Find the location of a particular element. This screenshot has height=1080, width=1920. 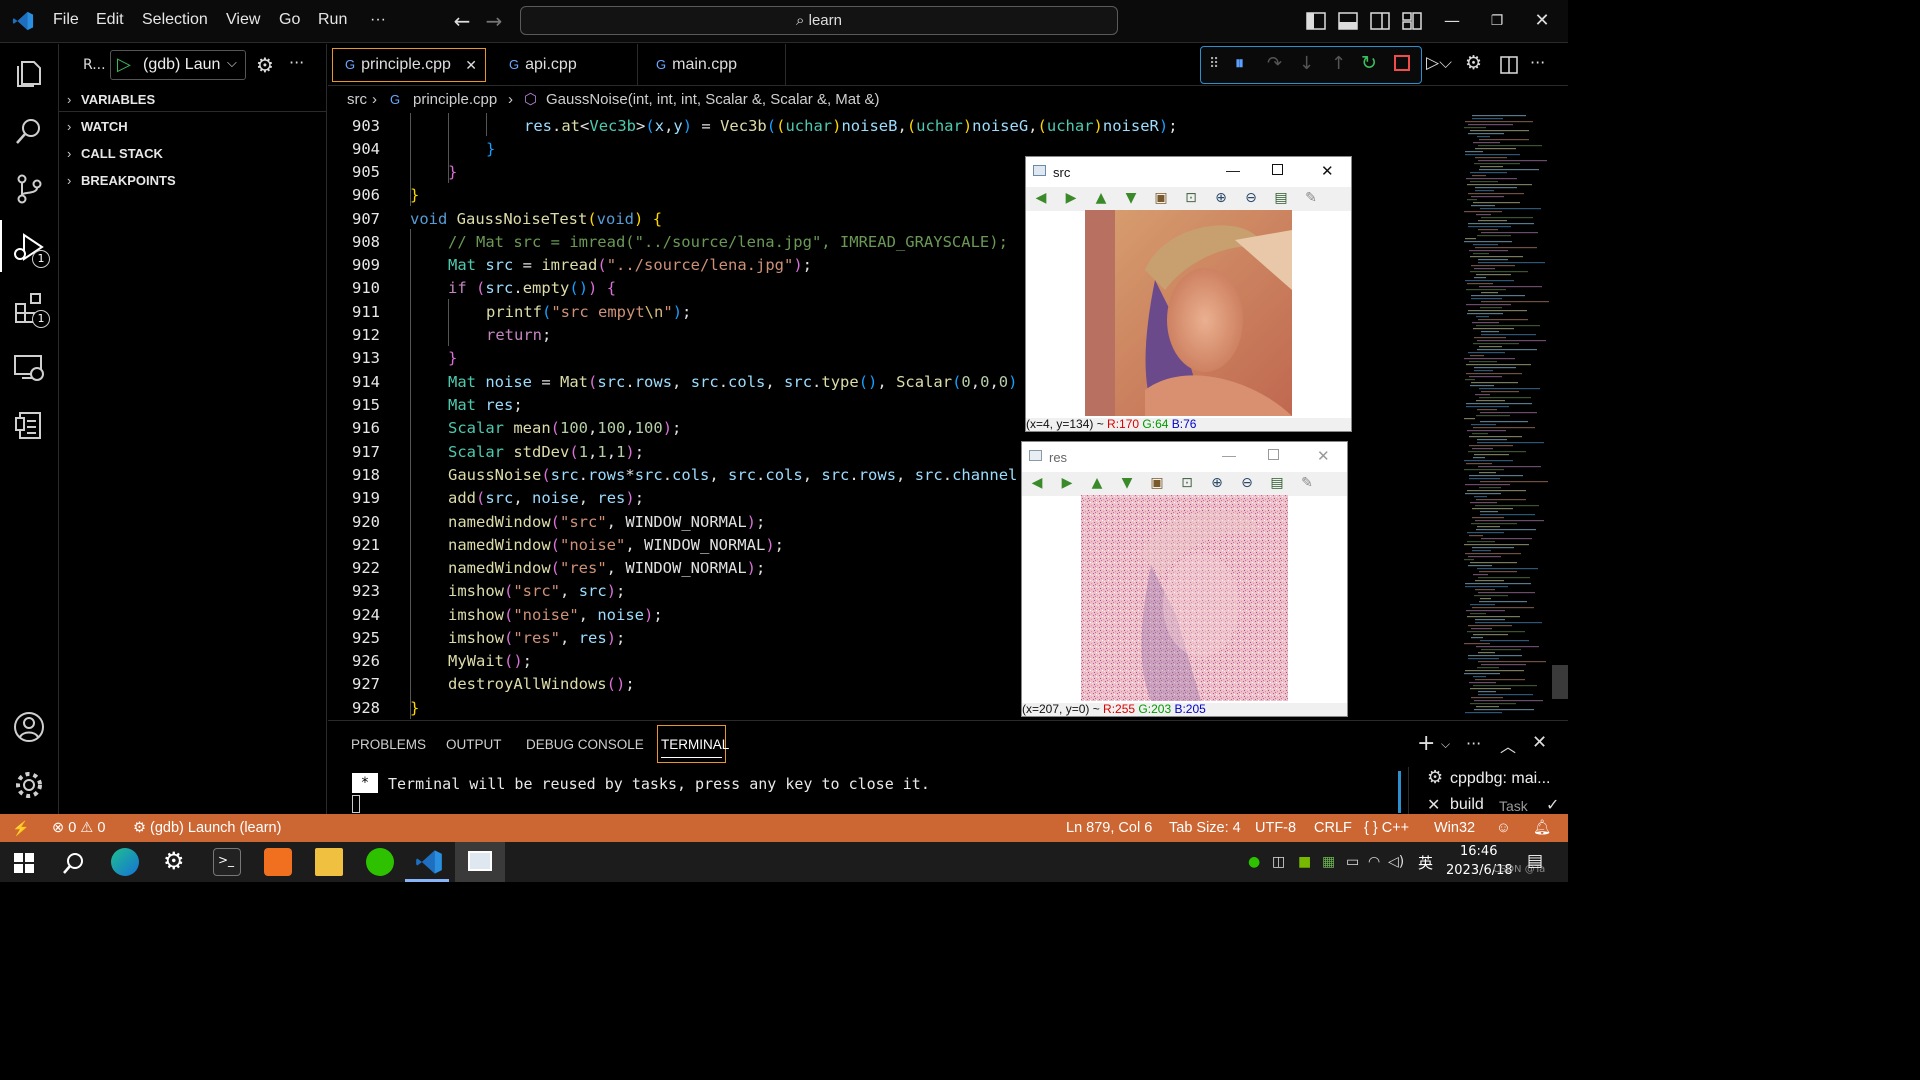

terminal-app-icon: >_ is located at coordinates (227, 862).